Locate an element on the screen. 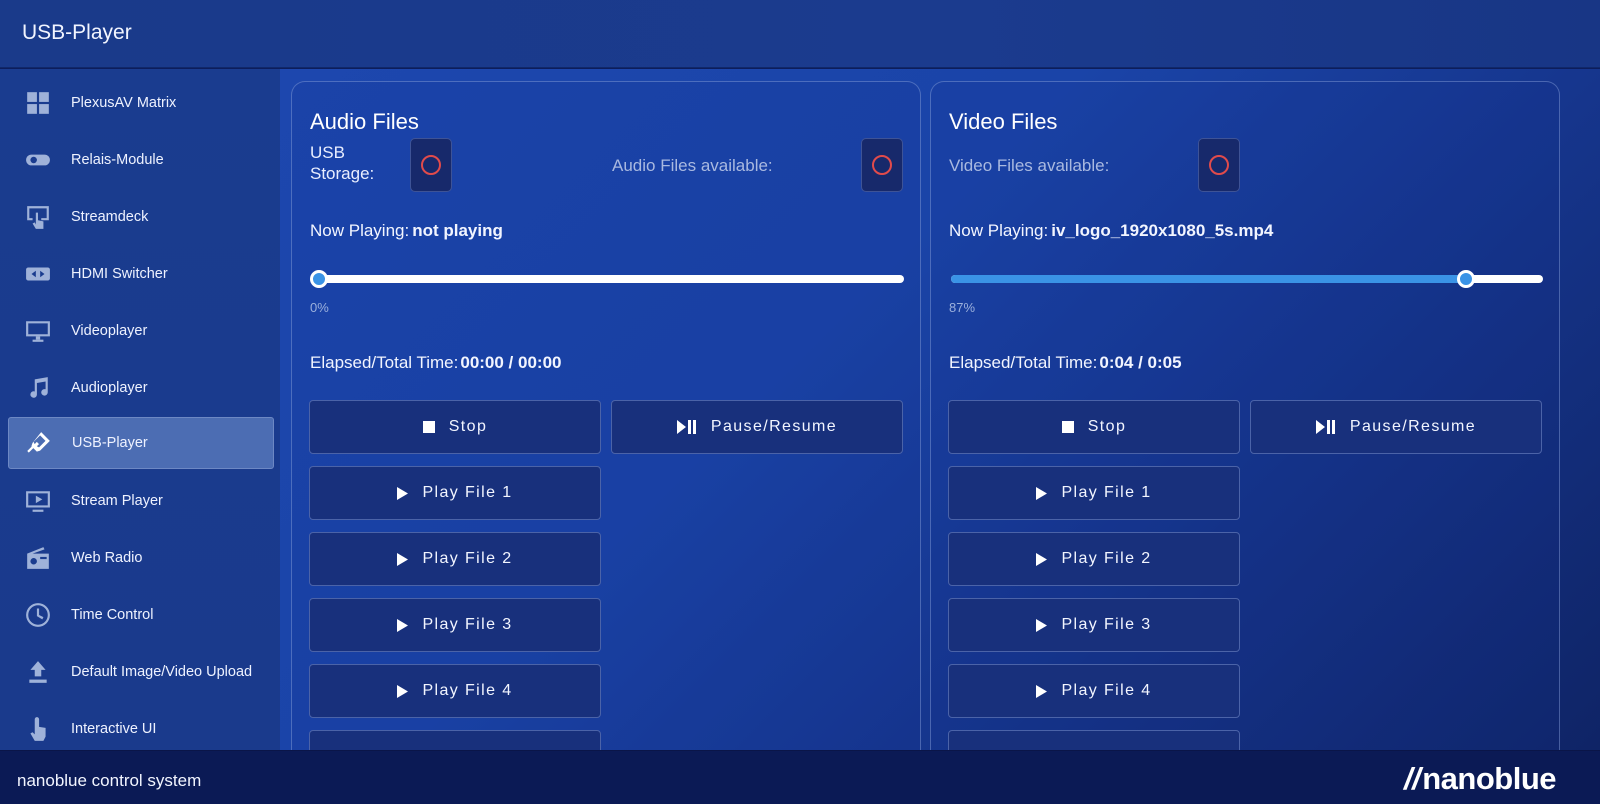 The height and width of the screenshot is (804, 1600). elapsed-time: Elapsed/Total Time: 00:00 / 00:00 is located at coordinates (436, 363).